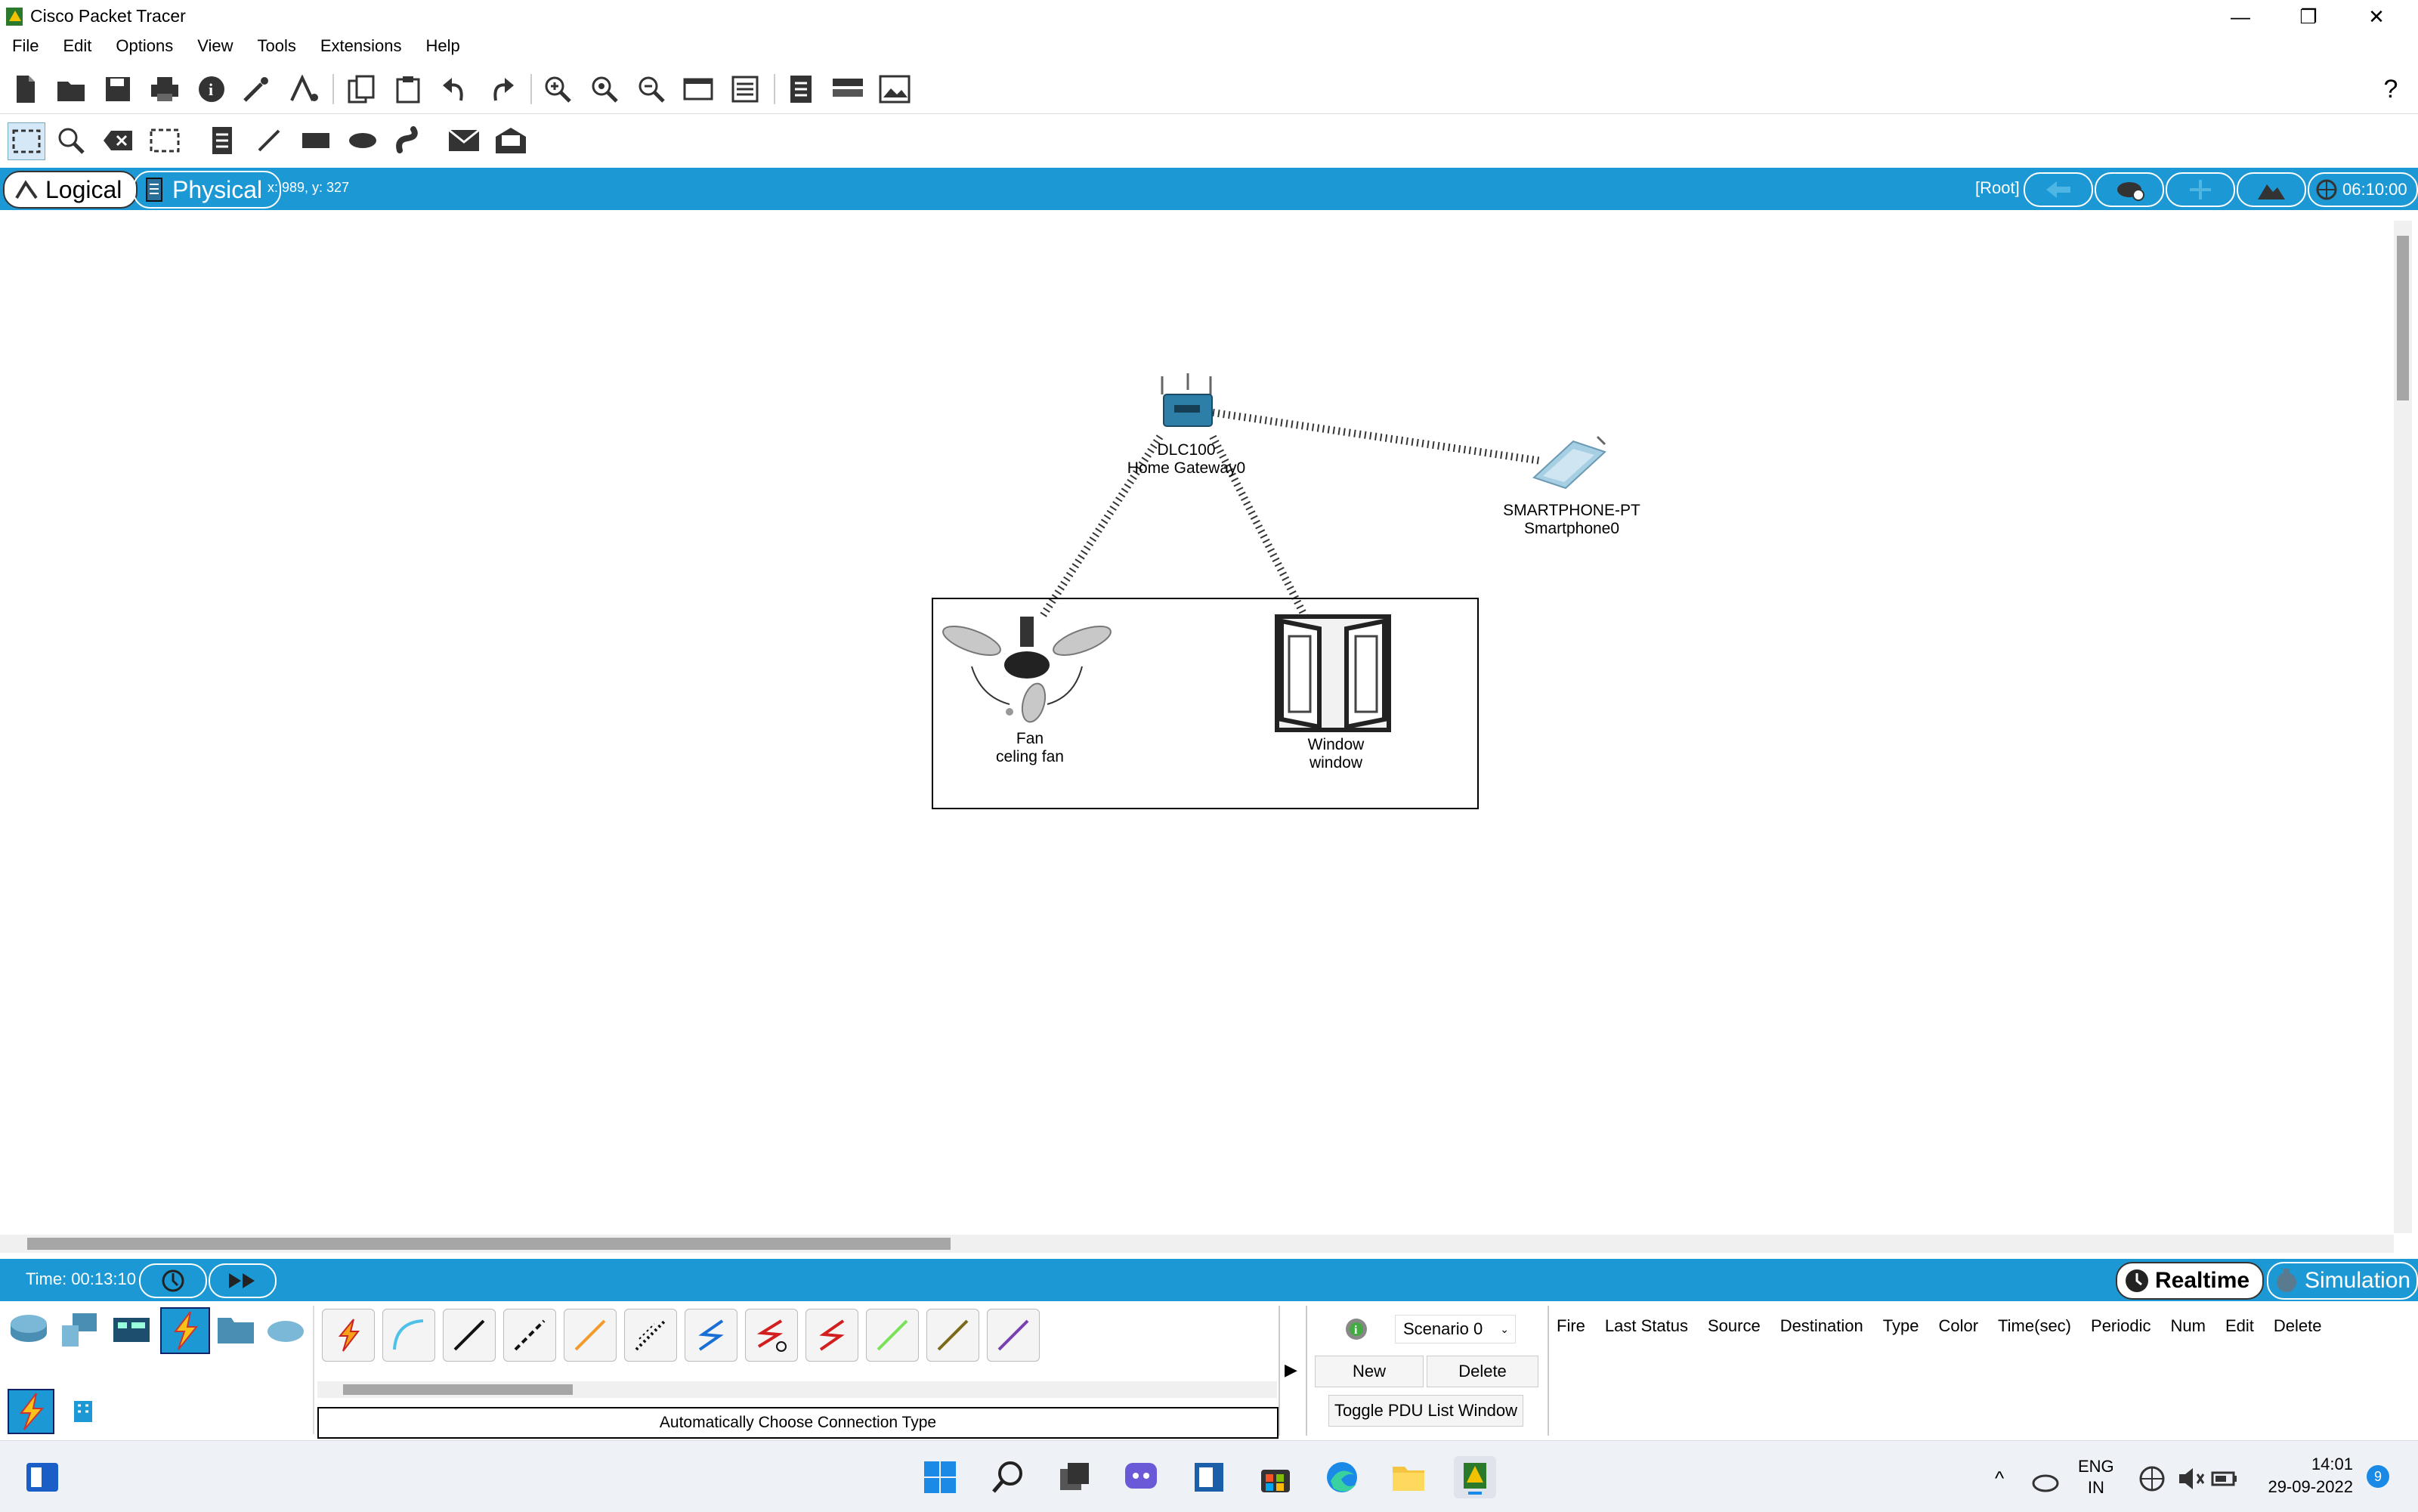  What do you see at coordinates (2308, 16) in the screenshot?
I see `maximize-button: ❐` at bounding box center [2308, 16].